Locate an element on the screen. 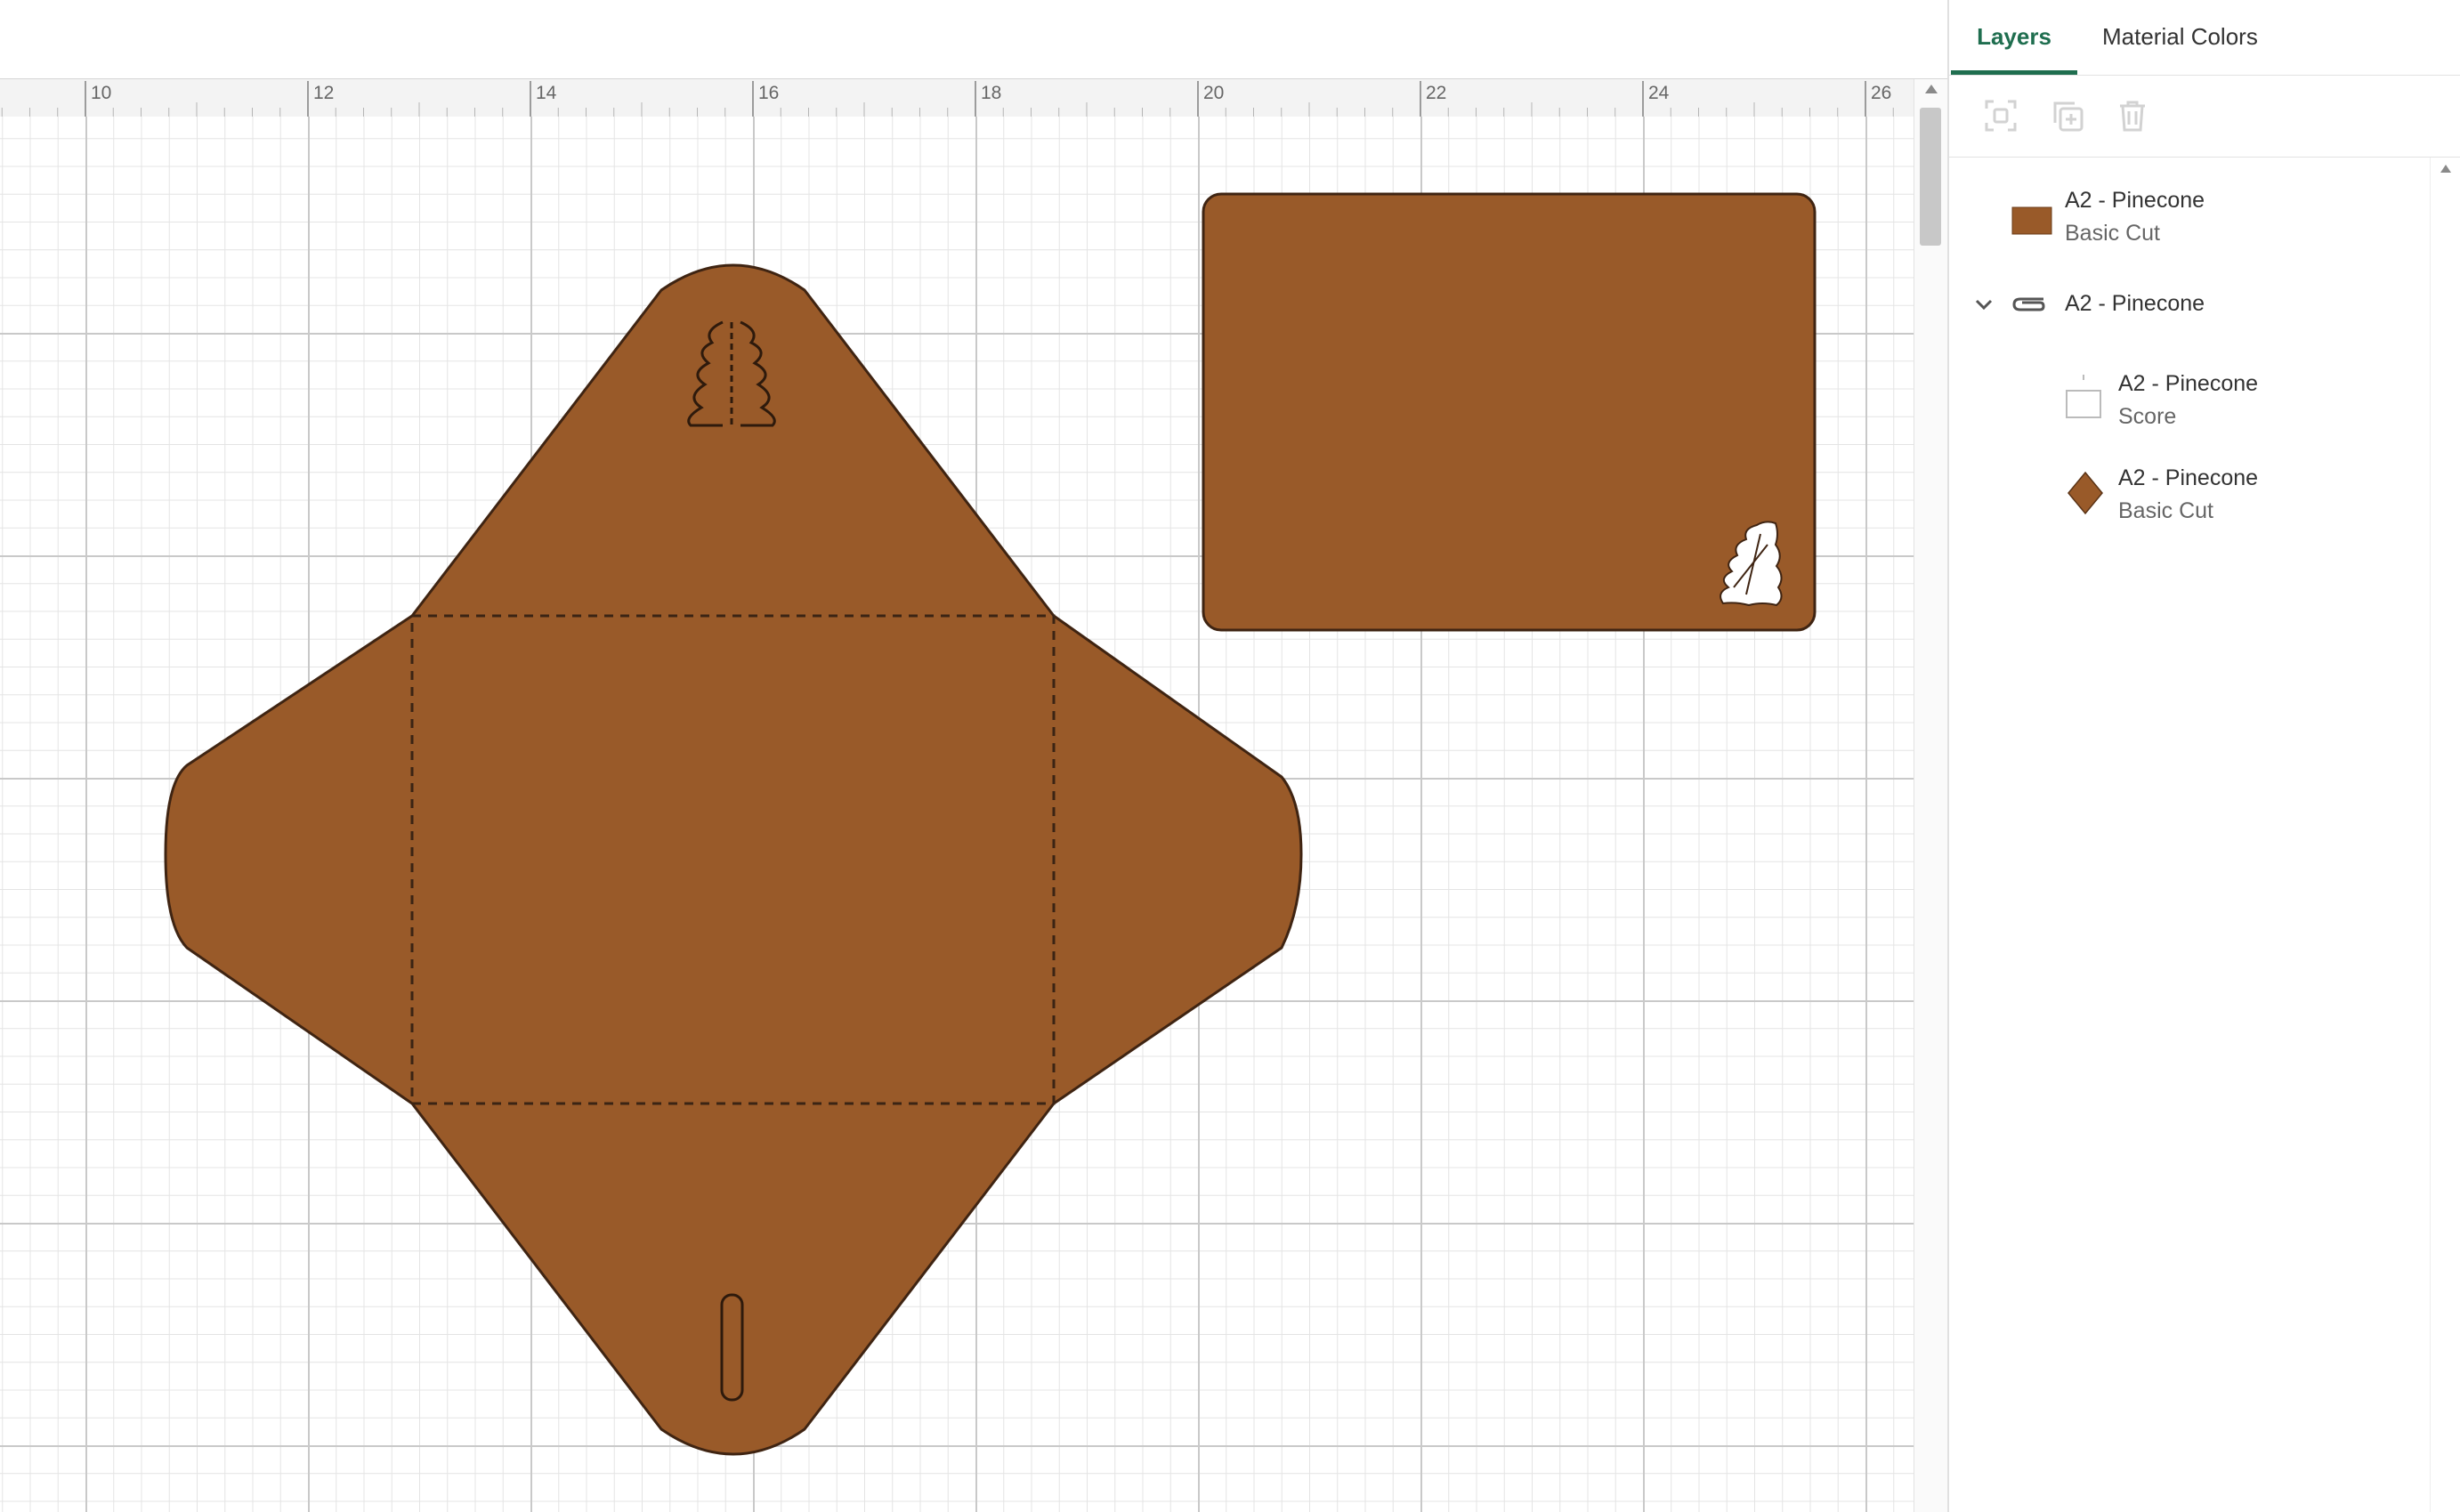 The image size is (2460, 1512). layer-group: A2 - Pinecone is located at coordinates (2189, 307).